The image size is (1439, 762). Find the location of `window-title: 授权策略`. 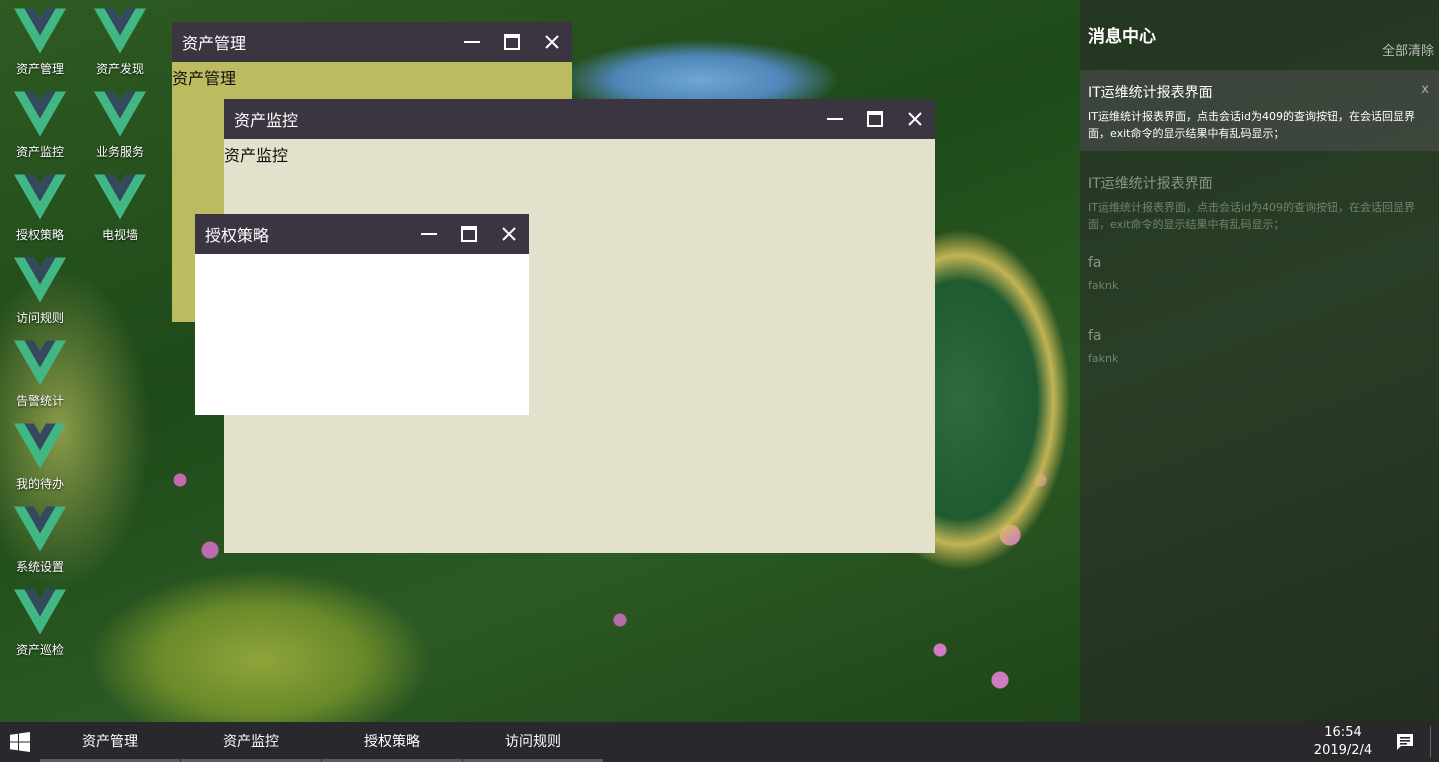

window-title: 授权策略 is located at coordinates (237, 235).